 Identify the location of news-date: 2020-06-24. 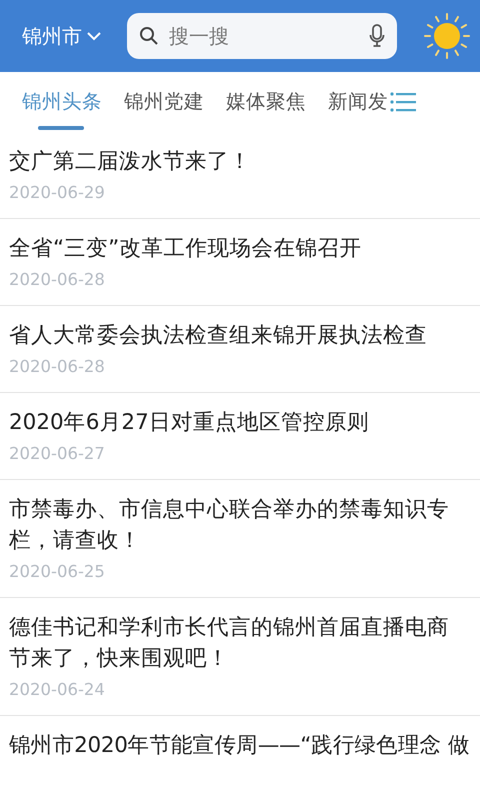
(57, 690).